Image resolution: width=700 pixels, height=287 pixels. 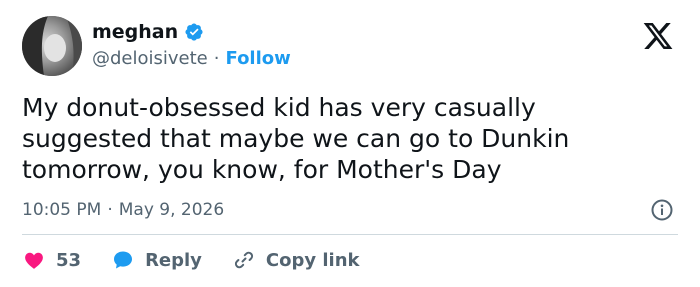 What do you see at coordinates (150, 59) in the screenshot?
I see `author-handle: @deloisivete` at bounding box center [150, 59].